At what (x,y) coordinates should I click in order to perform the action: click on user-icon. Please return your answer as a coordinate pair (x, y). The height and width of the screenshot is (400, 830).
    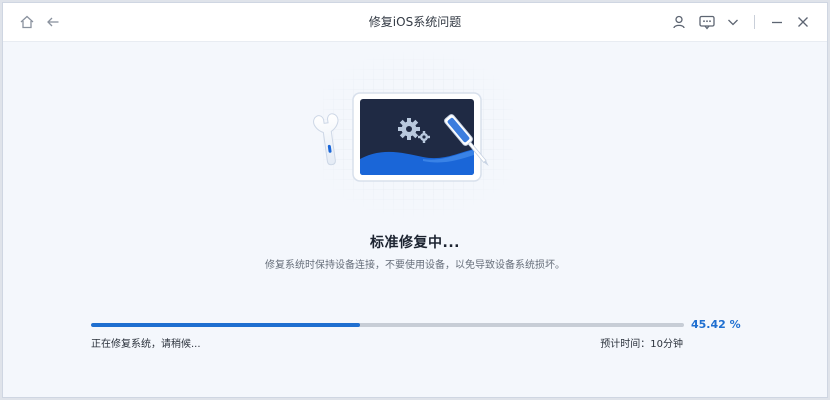
    Looking at the image, I should click on (679, 22).